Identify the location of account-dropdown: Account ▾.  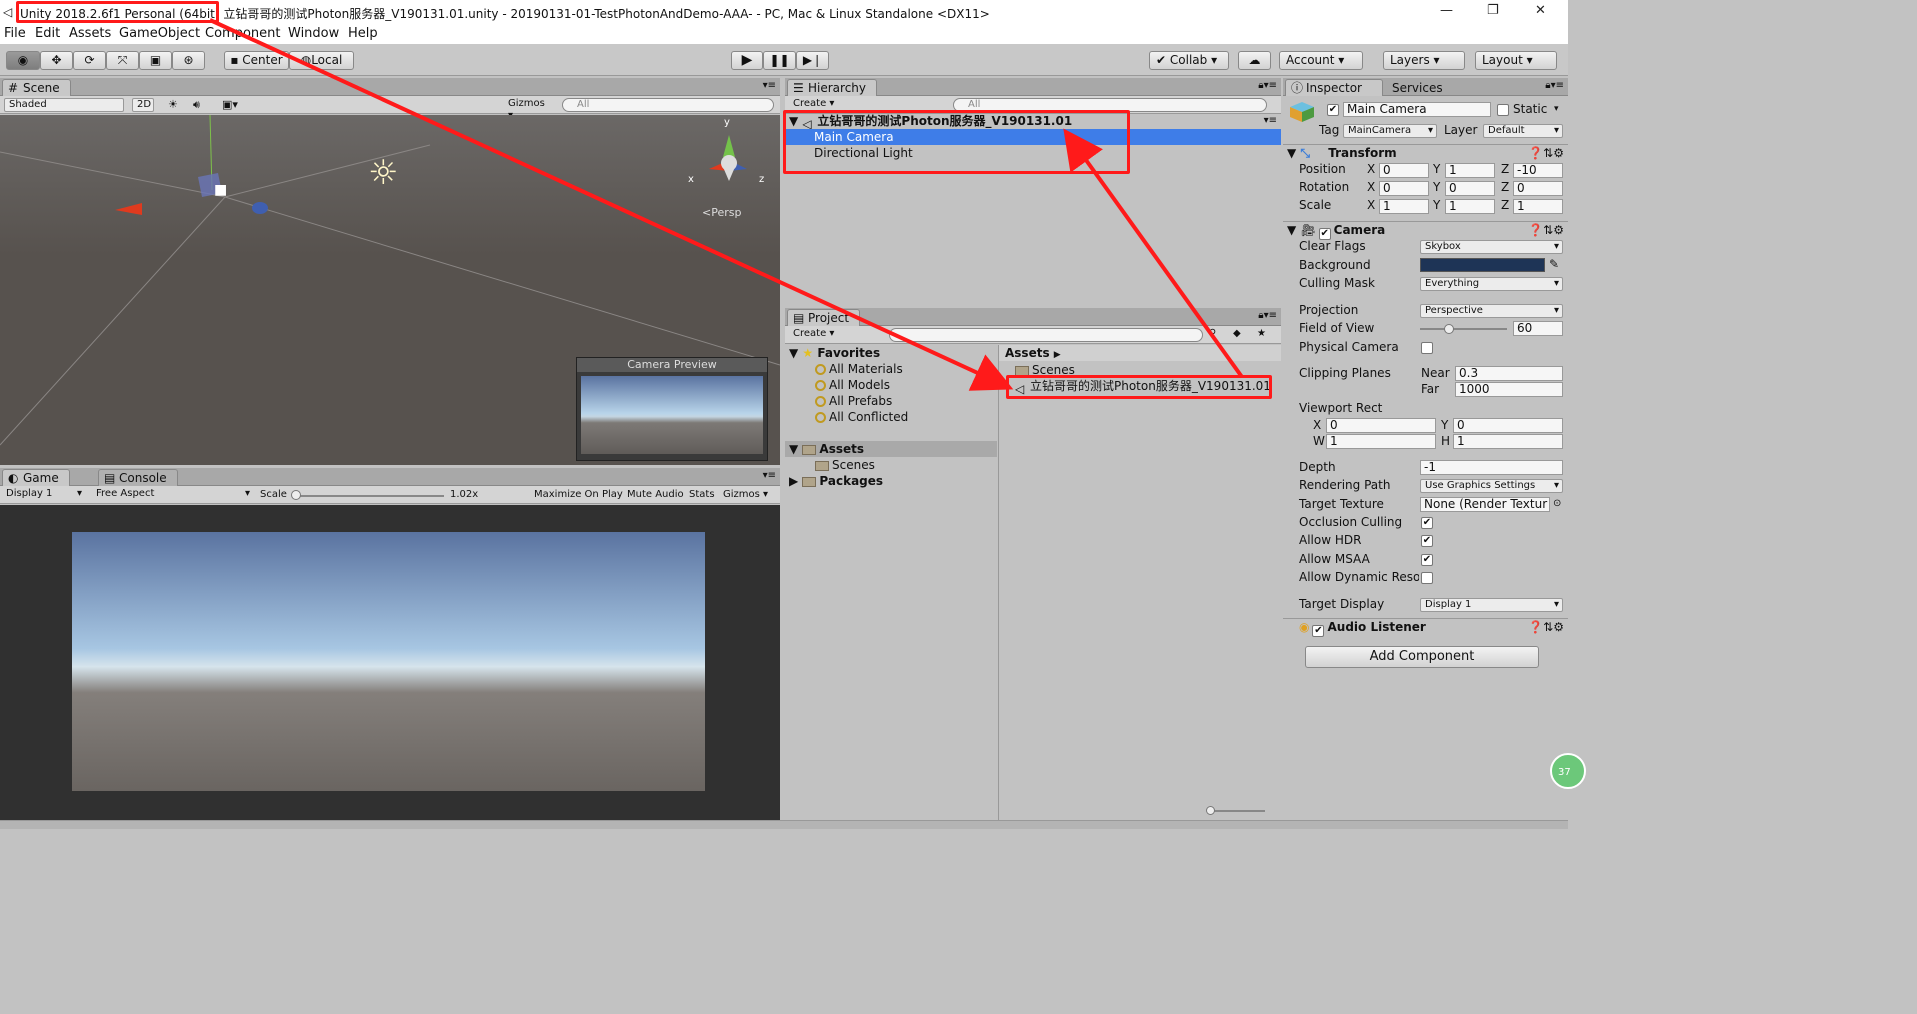
(1321, 60).